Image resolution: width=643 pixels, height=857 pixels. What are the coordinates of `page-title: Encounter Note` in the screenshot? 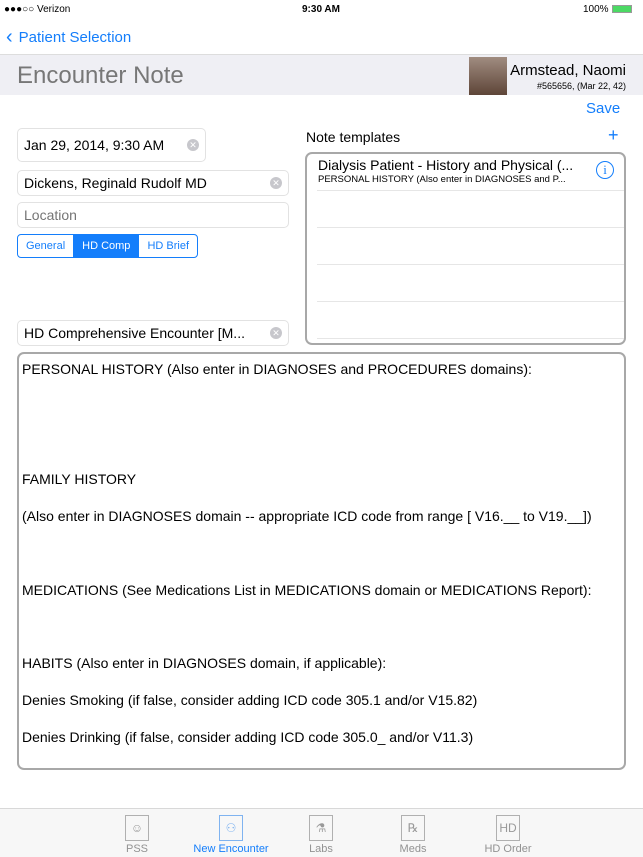 It's located at (100, 75).